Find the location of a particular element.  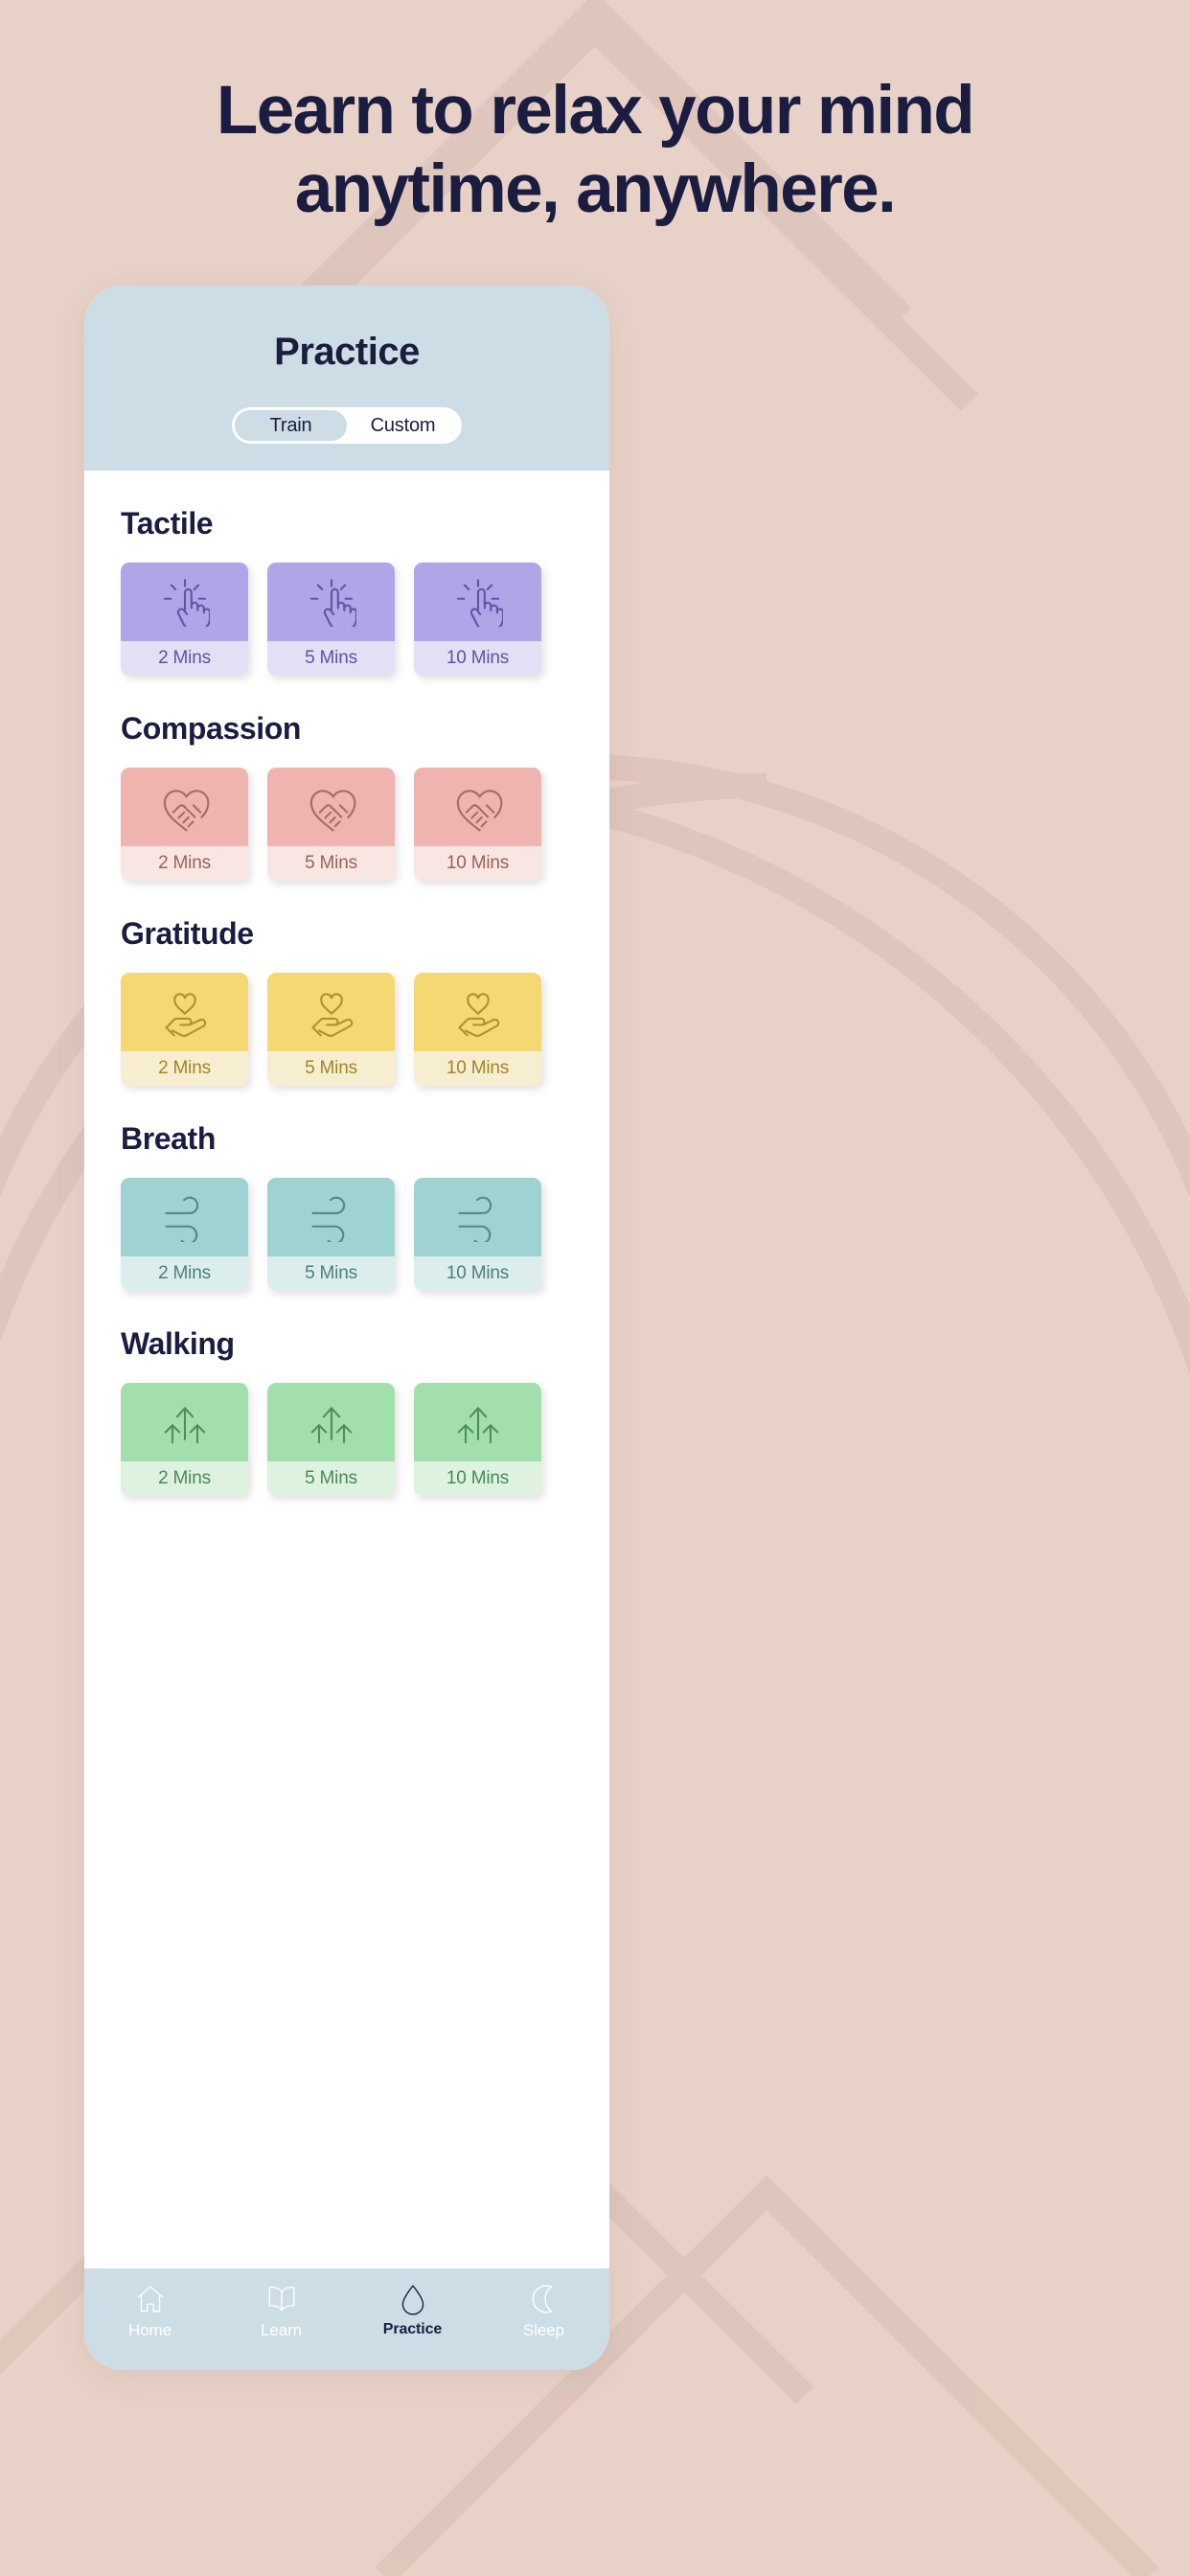

practice-section-walking: Walking 2 Mins 5 Mins 10 Mins is located at coordinates (347, 1393).